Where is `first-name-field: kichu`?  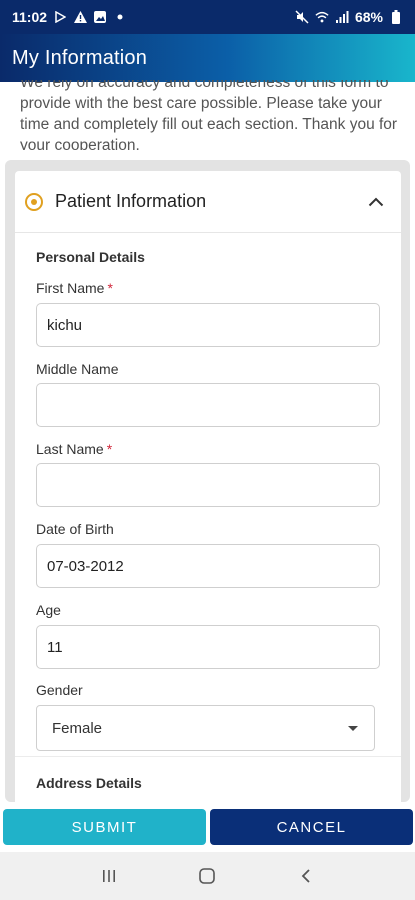 first-name-field: kichu is located at coordinates (208, 325).